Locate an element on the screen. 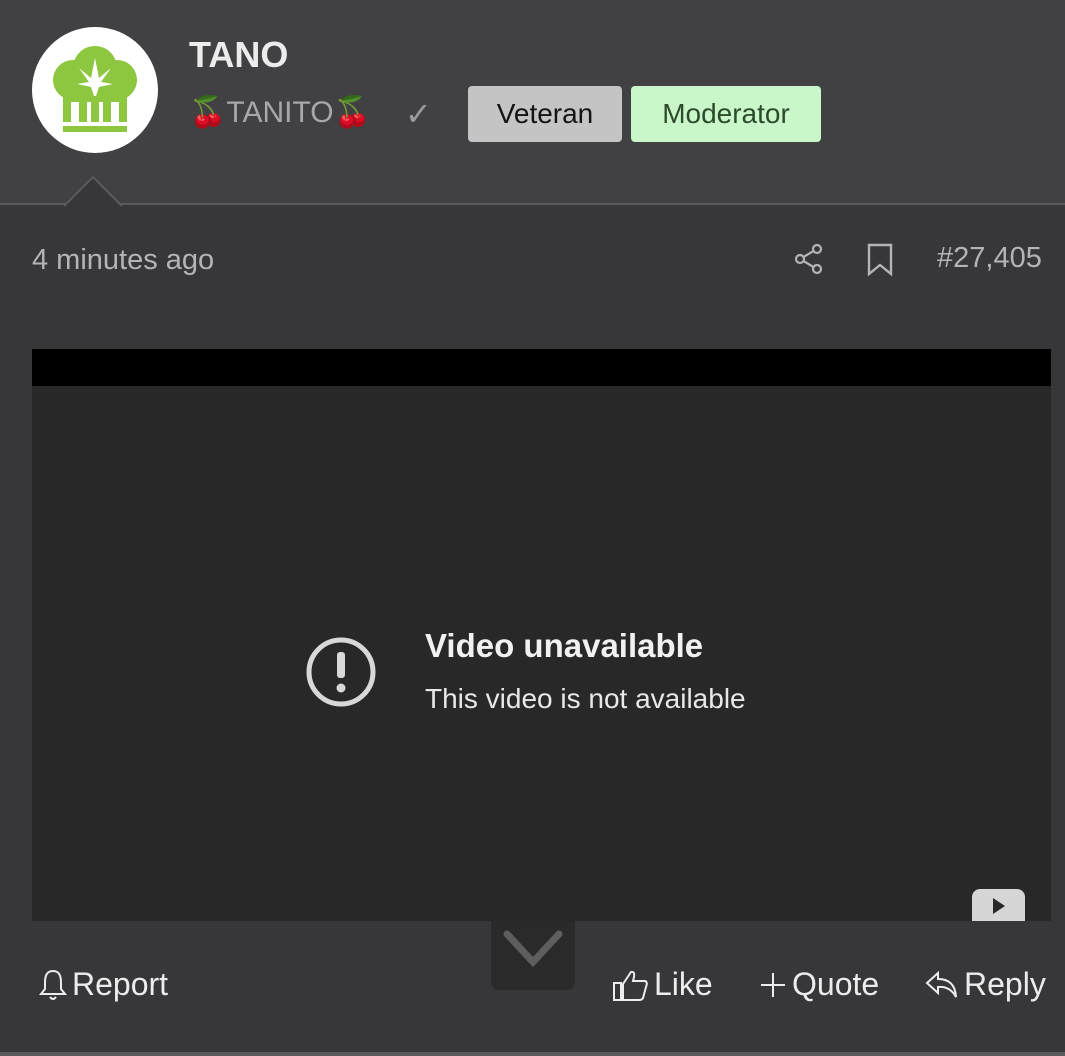 This screenshot has width=1065, height=1056. reply-icon is located at coordinates (941, 984).